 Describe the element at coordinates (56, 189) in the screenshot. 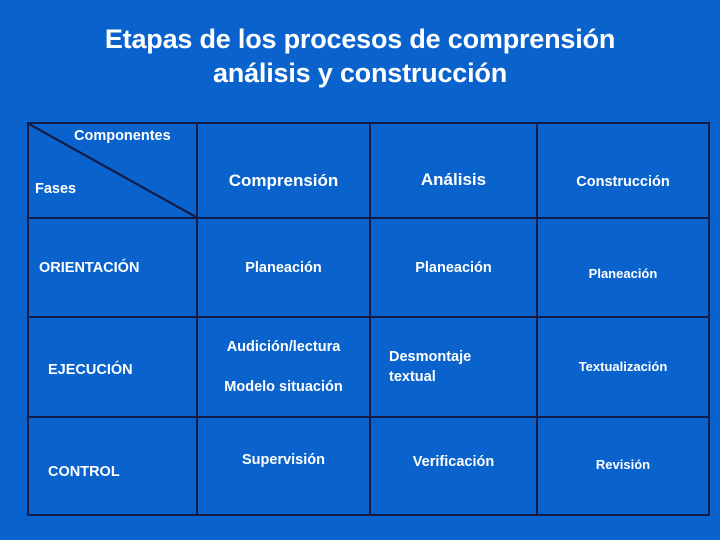

I see `corner-label-phases: Fases` at that location.